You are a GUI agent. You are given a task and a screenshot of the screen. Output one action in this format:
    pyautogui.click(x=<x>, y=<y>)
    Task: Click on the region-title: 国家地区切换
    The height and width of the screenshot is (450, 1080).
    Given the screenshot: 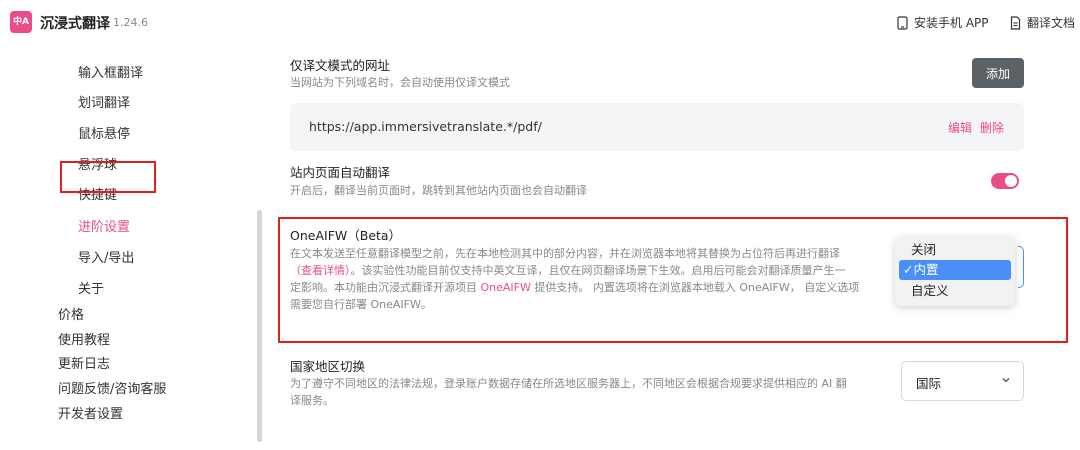 What is the action you would take?
    pyautogui.click(x=328, y=366)
    